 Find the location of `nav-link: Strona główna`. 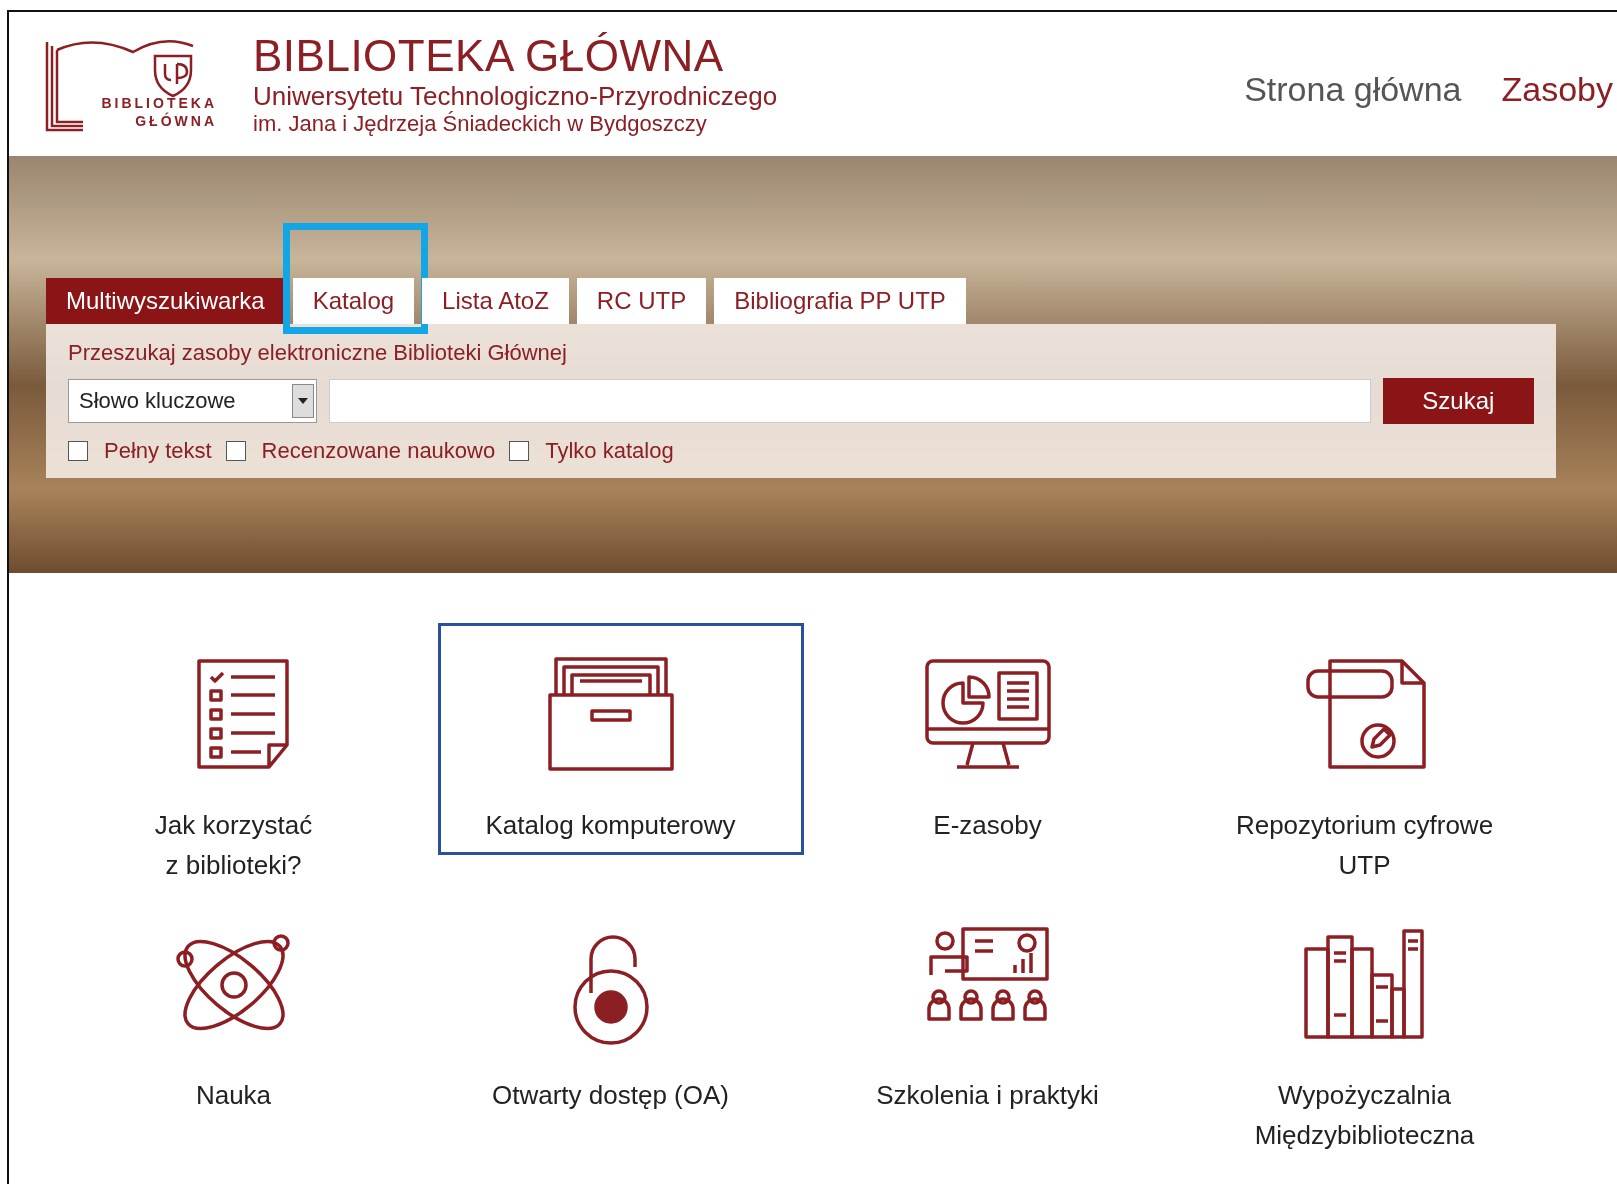

nav-link: Strona główna is located at coordinates (1353, 89).